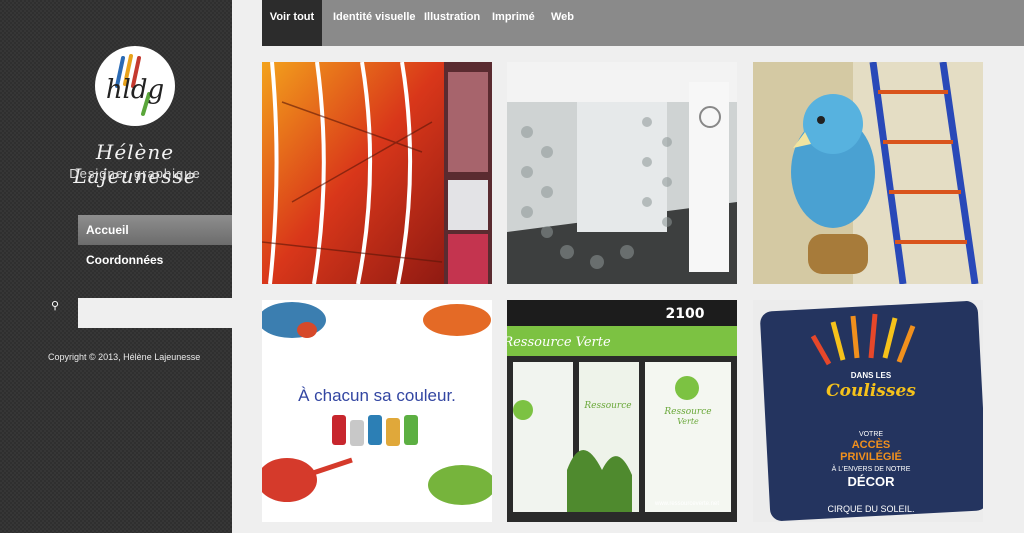 The width and height of the screenshot is (1024, 533). I want to click on tab-identite-visuelle: Identité visuelle, so click(374, 23).